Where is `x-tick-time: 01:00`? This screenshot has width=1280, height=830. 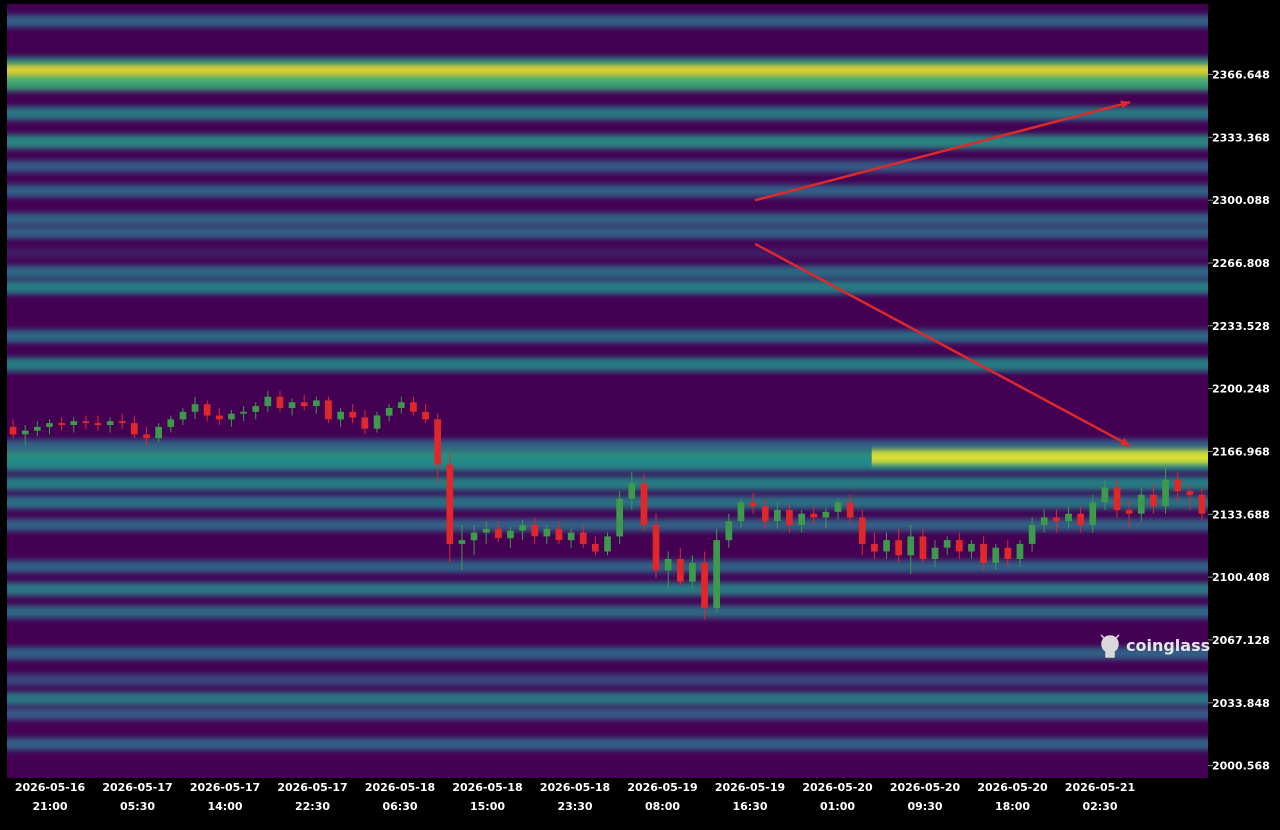
x-tick-time: 01:00 is located at coordinates (837, 806).